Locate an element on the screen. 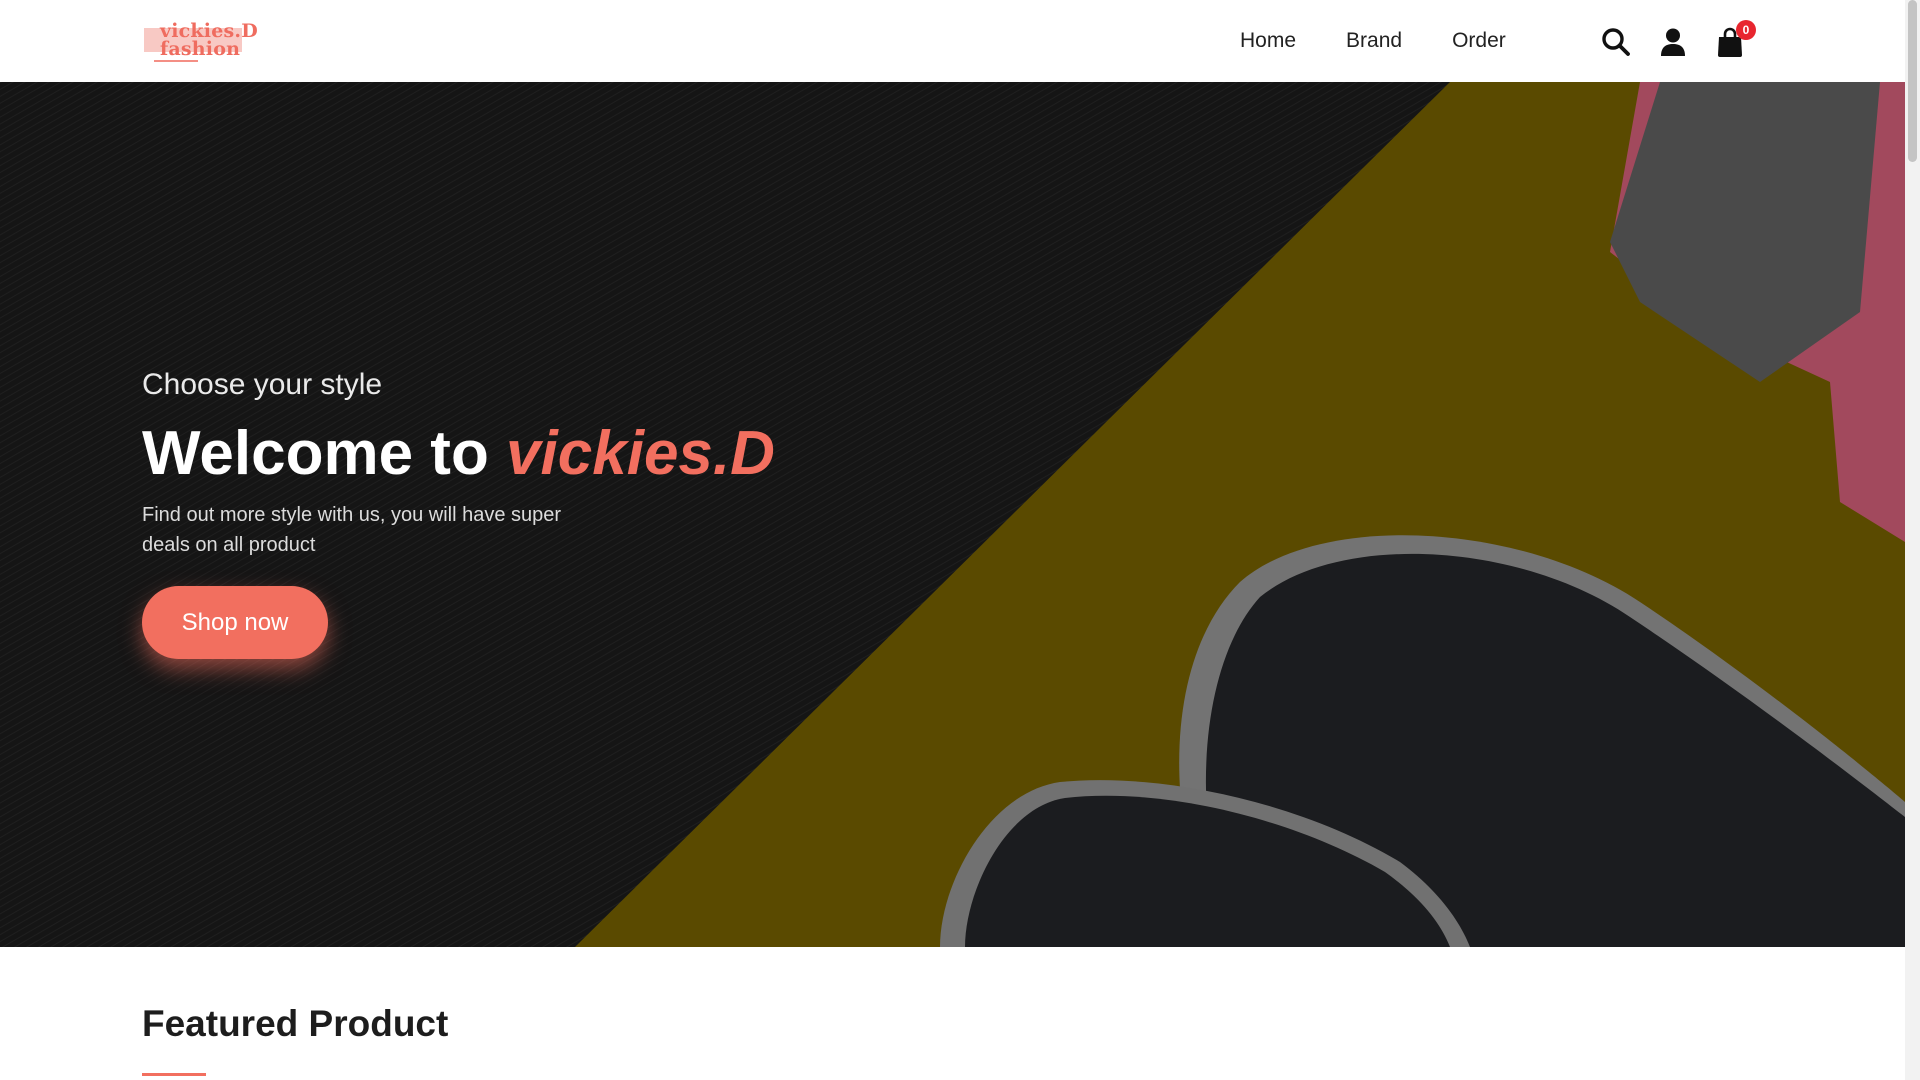 This screenshot has height=1080, width=1920. shop-now-button: Shop now is located at coordinates (235, 622).